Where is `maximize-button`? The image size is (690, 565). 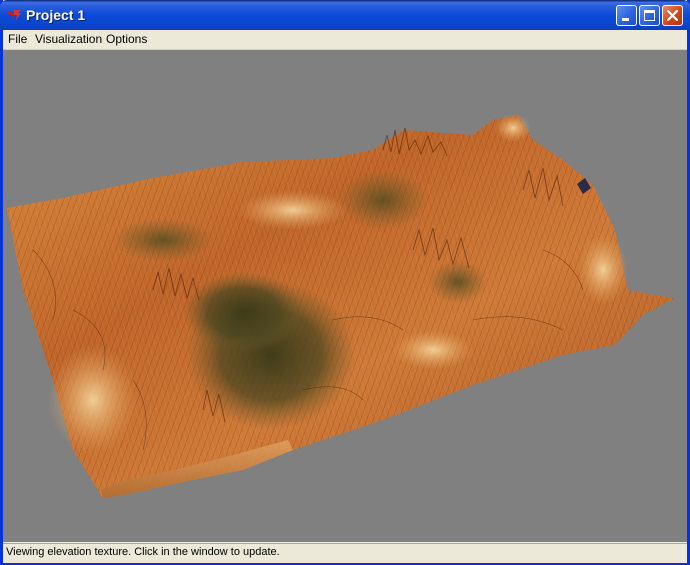 maximize-button is located at coordinates (649, 15).